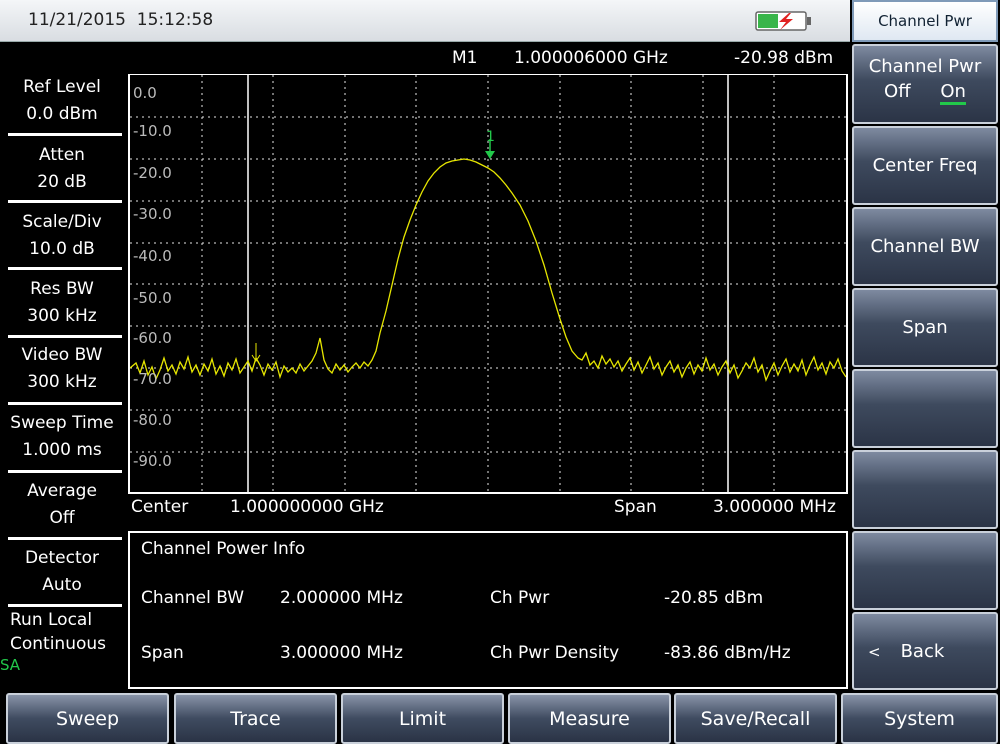  I want to click on marker-readout: M1 1.000006000 GHz -20.98 dBm, so click(488, 58).